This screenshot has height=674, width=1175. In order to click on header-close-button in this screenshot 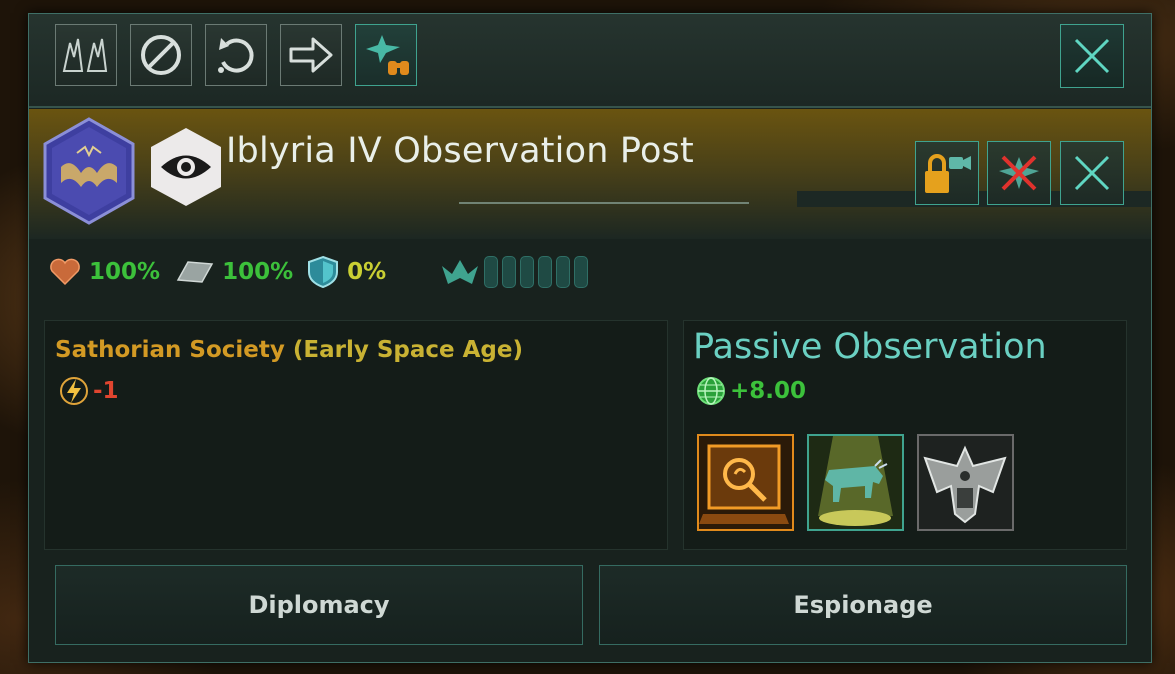, I will do `click(1092, 173)`.